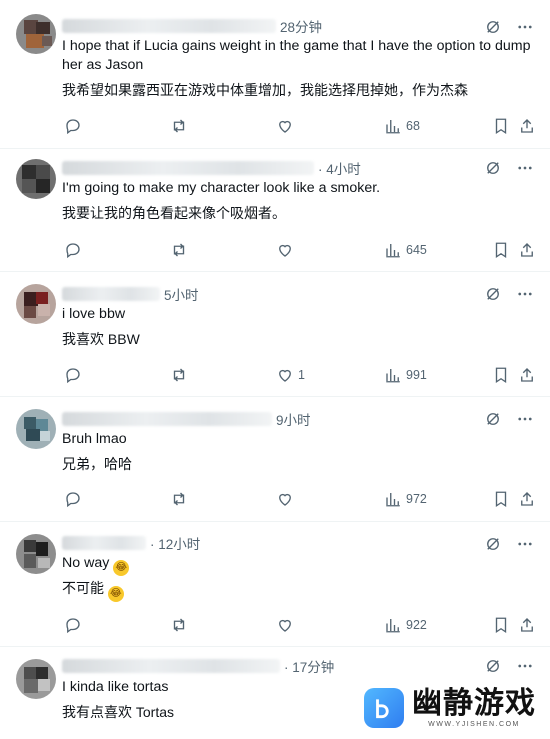 The image size is (550, 739). I want to click on timestamp: 28分钟, so click(301, 26).